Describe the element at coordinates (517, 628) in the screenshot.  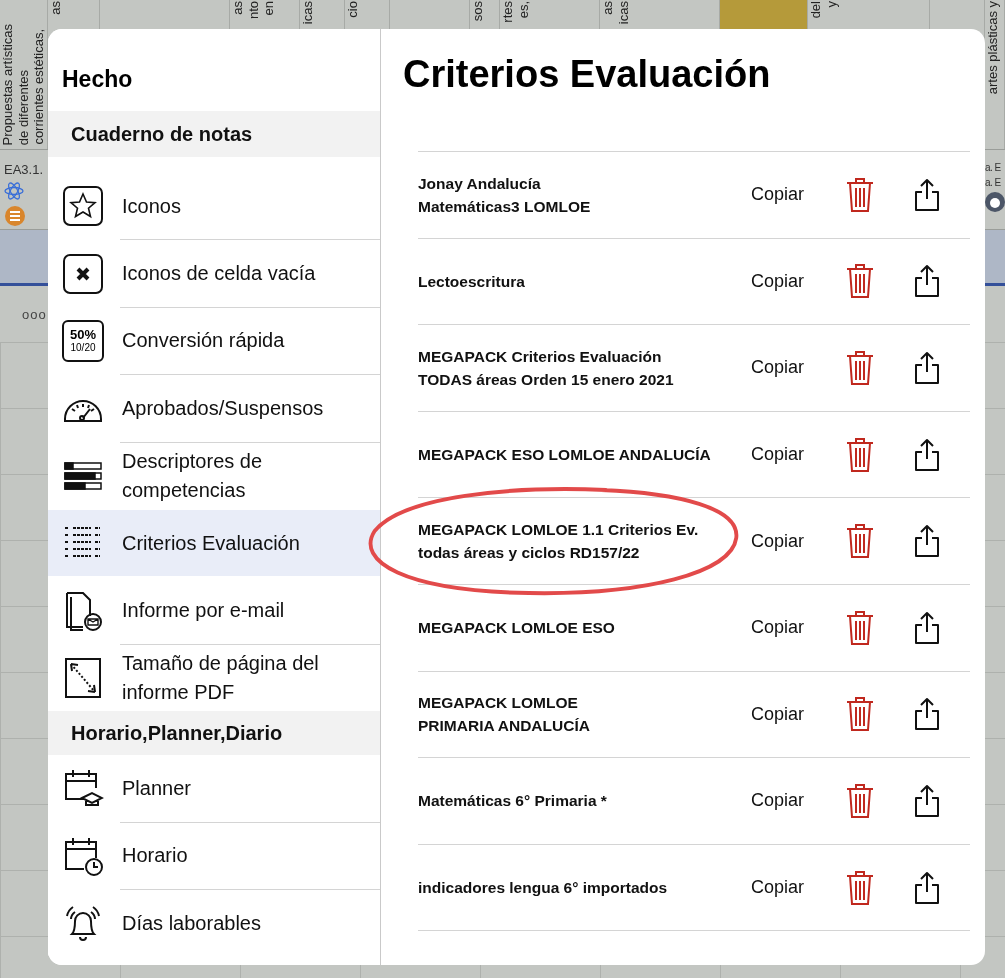
I see `criteria-set-name: MEGAPACK LOMLOE ESO` at that location.